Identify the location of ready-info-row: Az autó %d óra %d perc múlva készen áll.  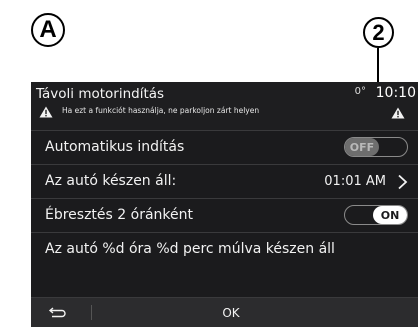
(224, 250).